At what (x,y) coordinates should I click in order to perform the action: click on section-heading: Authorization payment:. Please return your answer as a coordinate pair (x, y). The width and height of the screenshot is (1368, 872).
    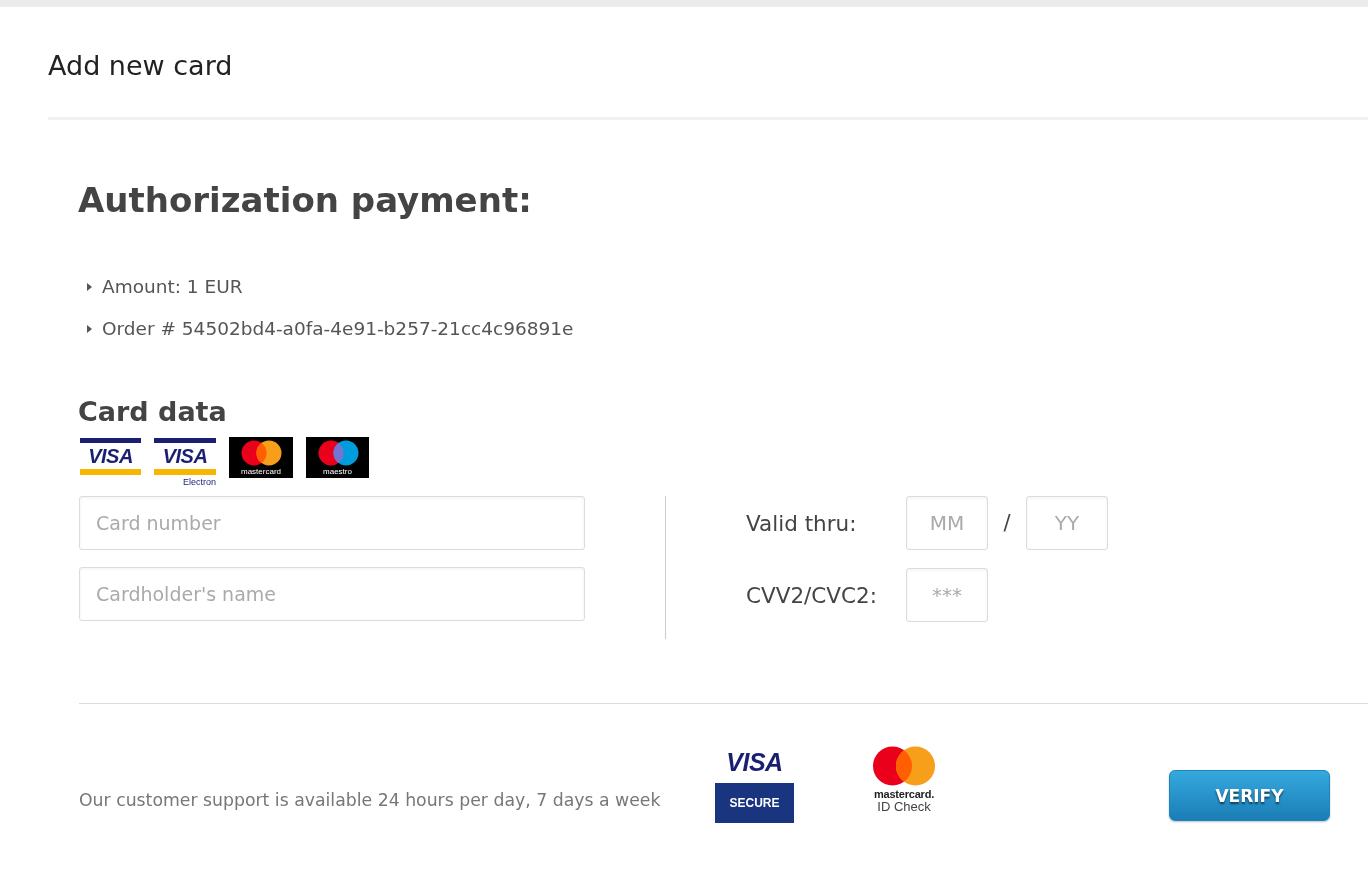
    Looking at the image, I should click on (305, 200).